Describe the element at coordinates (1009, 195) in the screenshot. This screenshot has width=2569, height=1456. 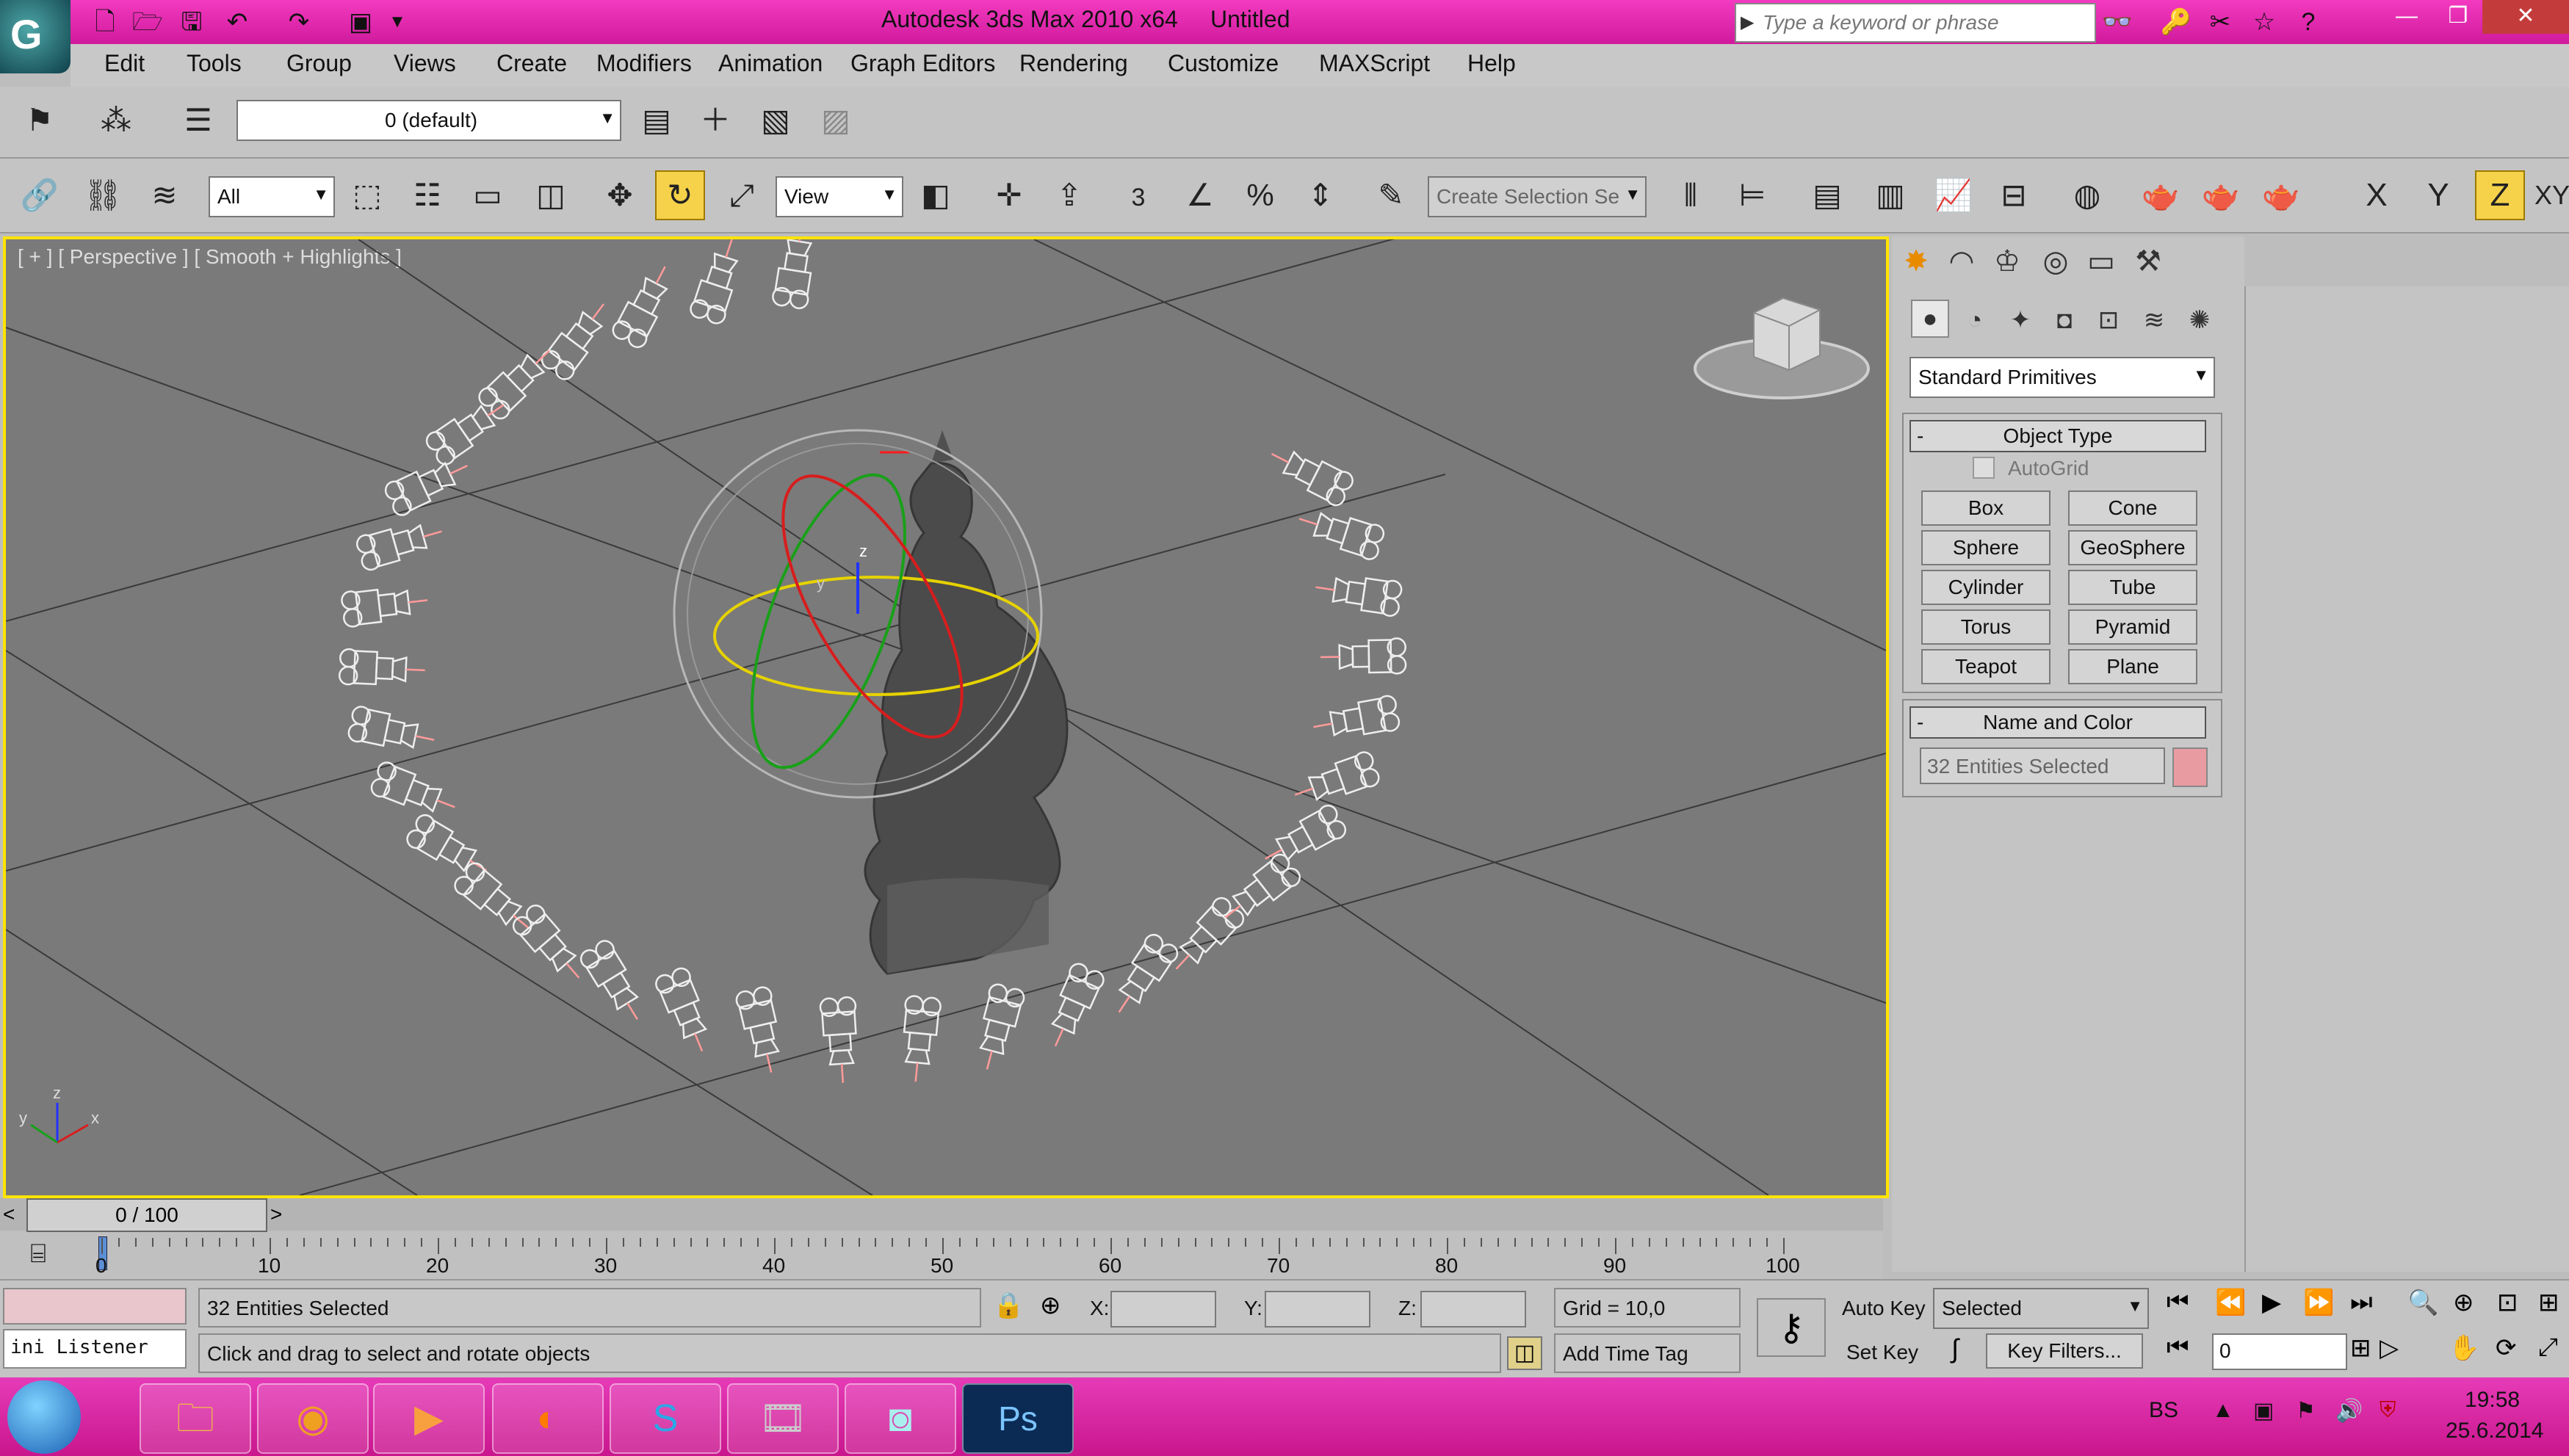
I see `manipulate-icon: ✛` at that location.